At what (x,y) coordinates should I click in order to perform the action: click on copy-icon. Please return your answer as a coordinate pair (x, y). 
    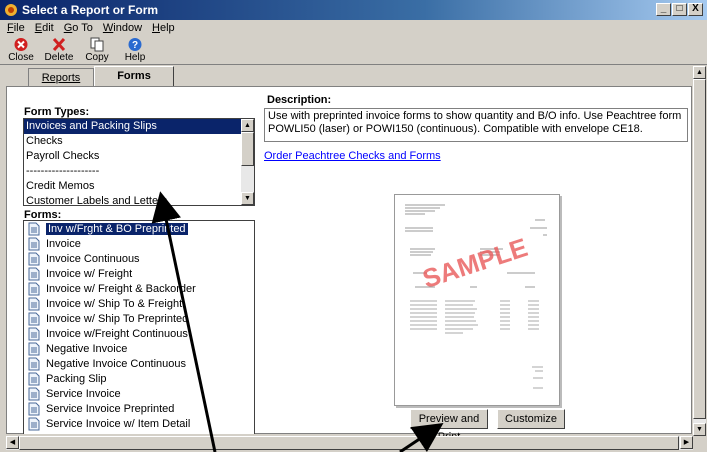
    Looking at the image, I should click on (97, 44).